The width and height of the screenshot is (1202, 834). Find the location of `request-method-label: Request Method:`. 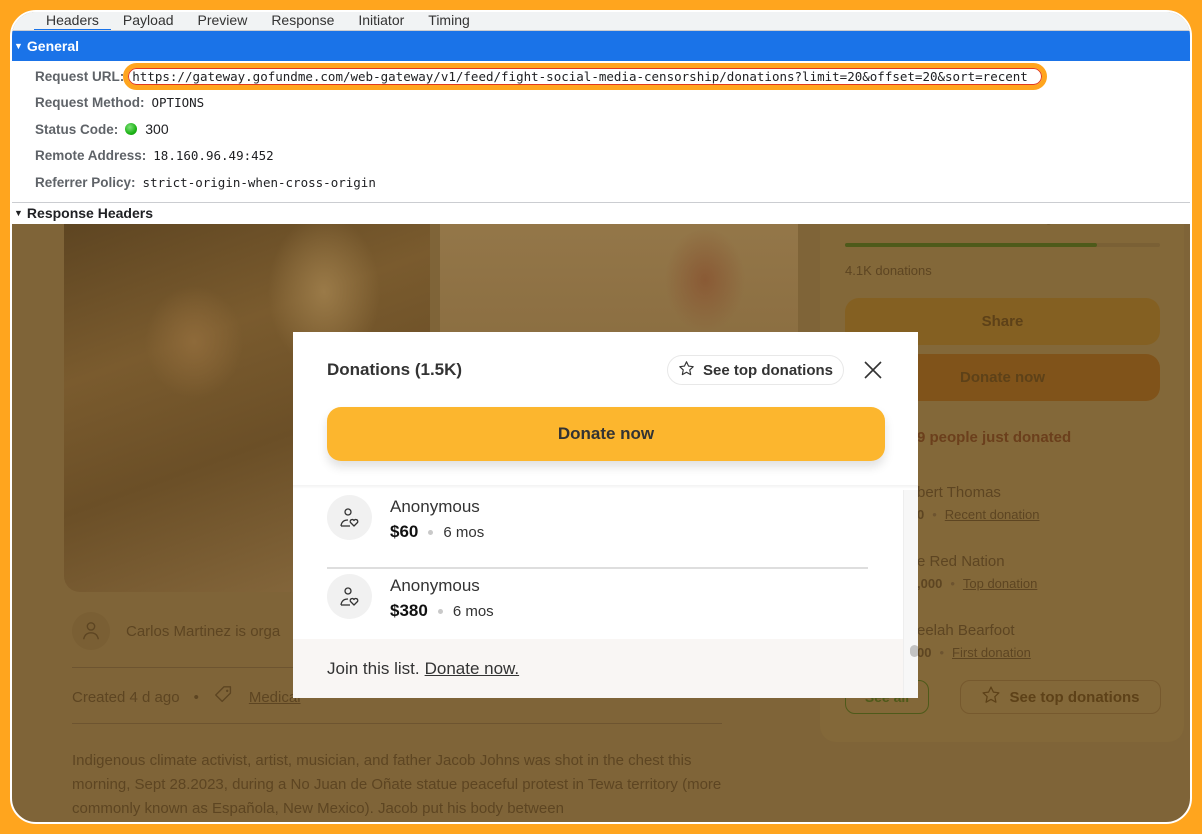

request-method-label: Request Method: is located at coordinates (90, 103).